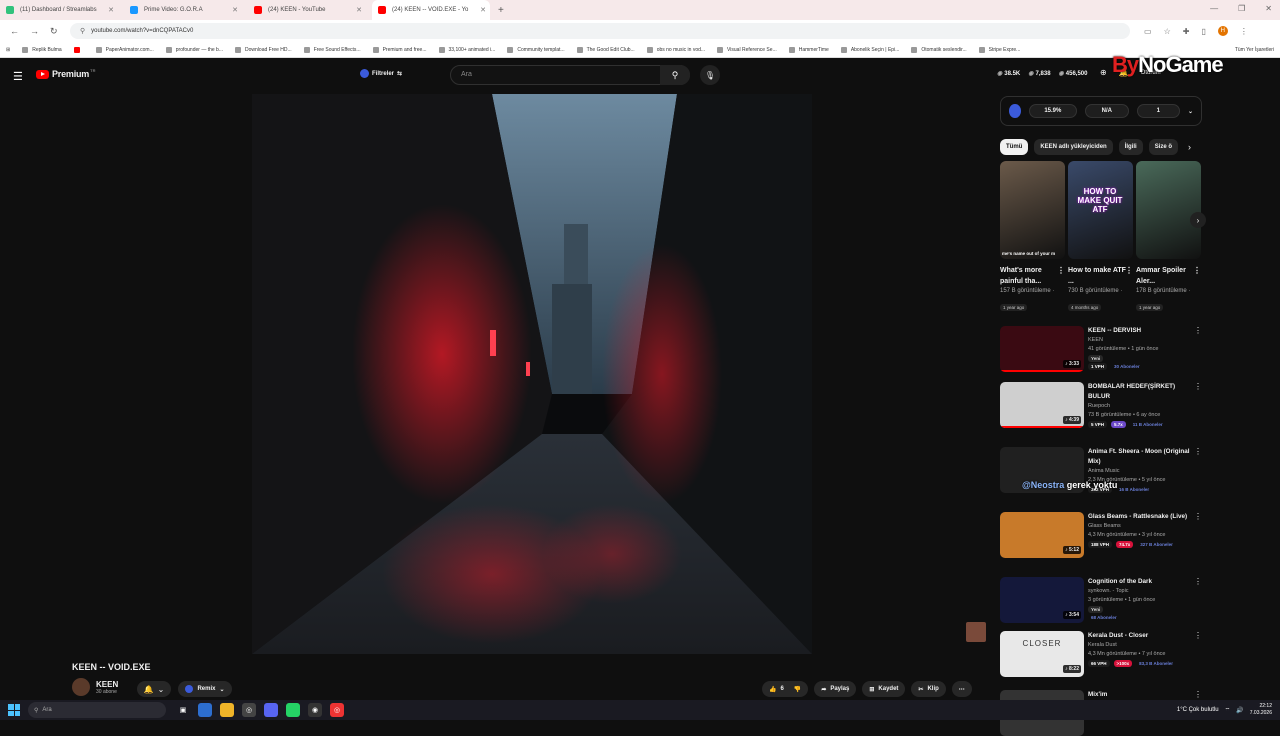 Image resolution: width=1280 pixels, height=736 pixels. What do you see at coordinates (183, 10) in the screenshot?
I see `browser-tab: Prime Video: G.O.R.A ✕` at bounding box center [183, 10].